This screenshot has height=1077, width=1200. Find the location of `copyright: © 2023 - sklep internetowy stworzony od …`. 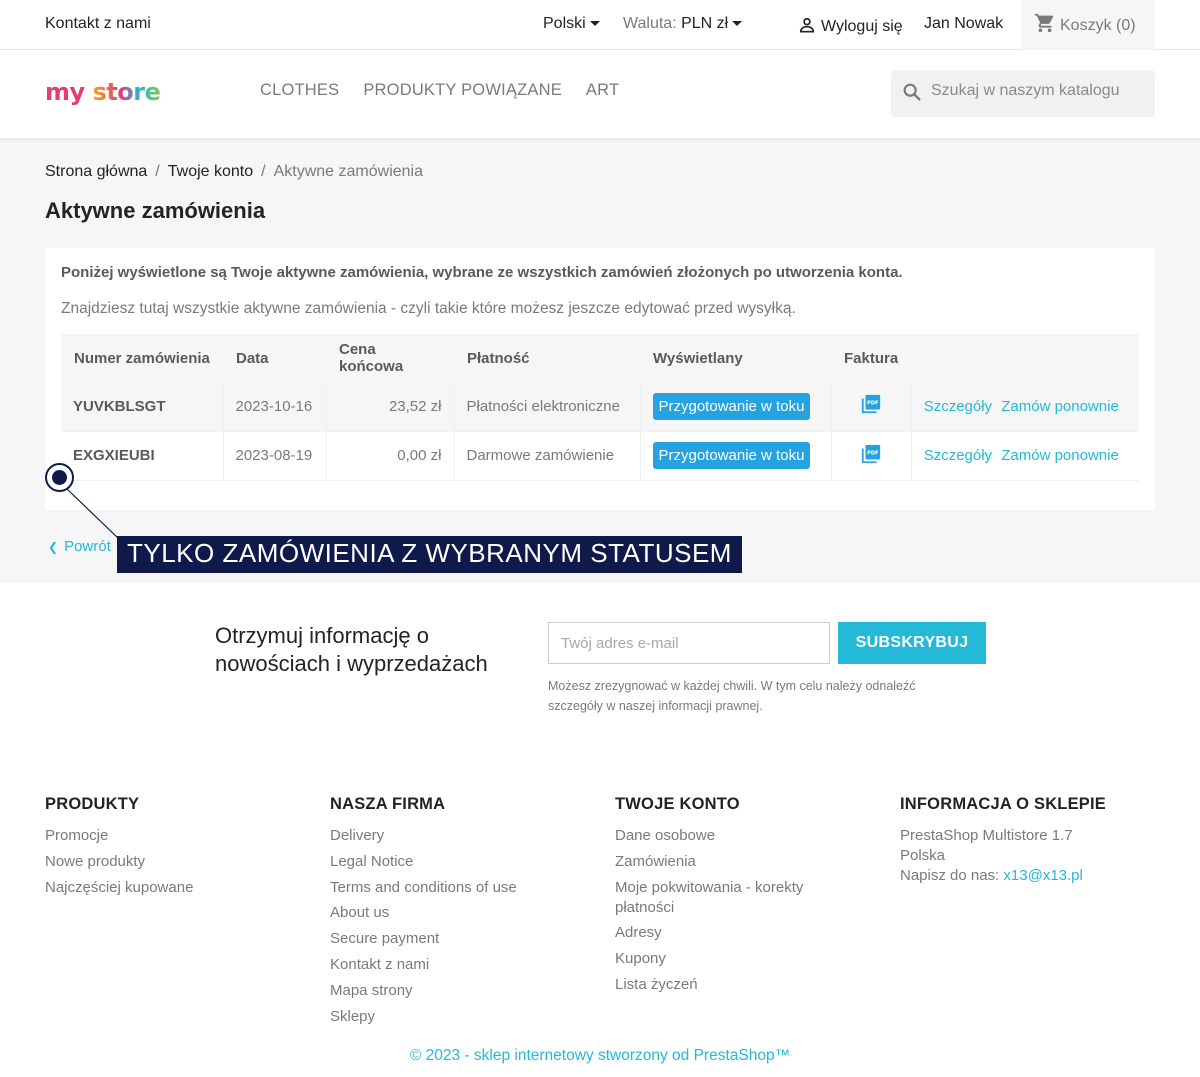

copyright: © 2023 - sklep internetowy stworzony od … is located at coordinates (600, 1056).